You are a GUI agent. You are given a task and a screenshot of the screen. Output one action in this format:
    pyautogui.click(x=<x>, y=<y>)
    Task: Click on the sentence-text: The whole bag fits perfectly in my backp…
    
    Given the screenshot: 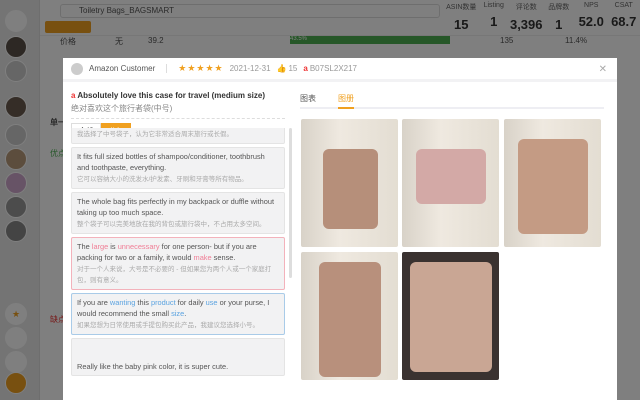 What is the action you would take?
    pyautogui.click(x=176, y=207)
    